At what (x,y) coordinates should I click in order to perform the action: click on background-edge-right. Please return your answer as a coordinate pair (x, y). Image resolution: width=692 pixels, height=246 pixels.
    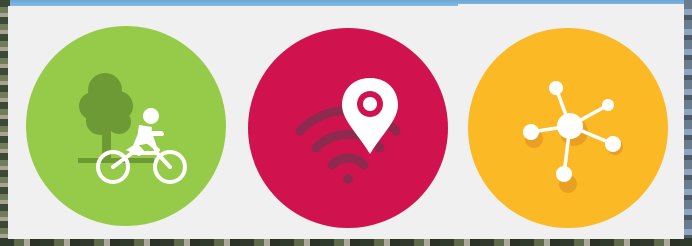
    Looking at the image, I should click on (688, 123).